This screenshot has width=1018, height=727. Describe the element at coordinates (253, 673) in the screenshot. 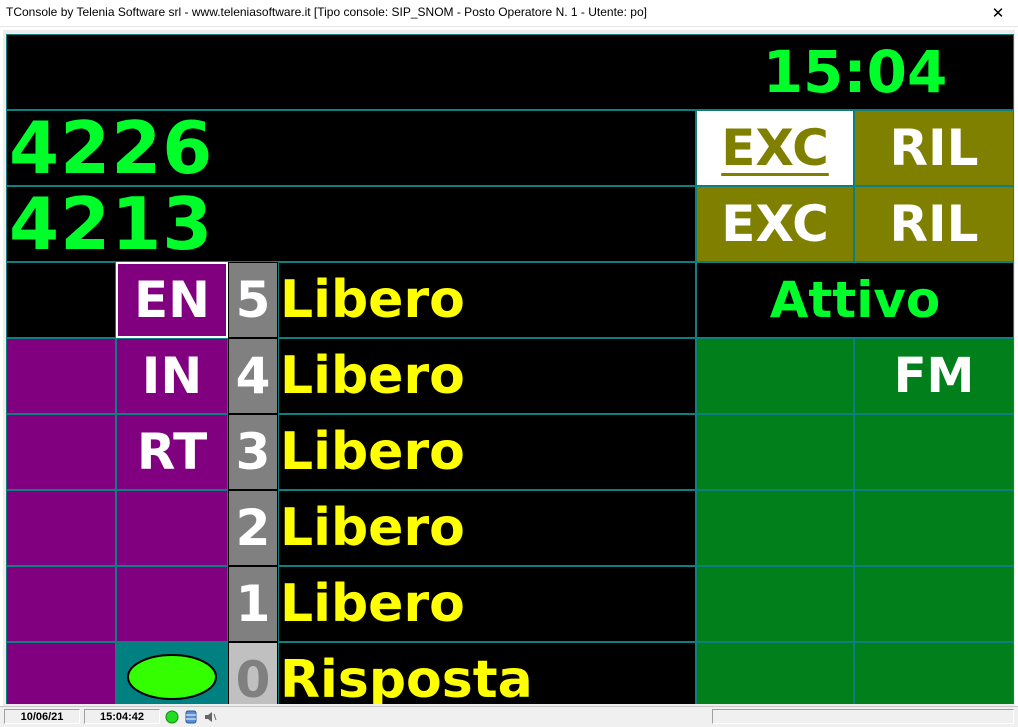

I see `slot-digit-0: 0` at that location.